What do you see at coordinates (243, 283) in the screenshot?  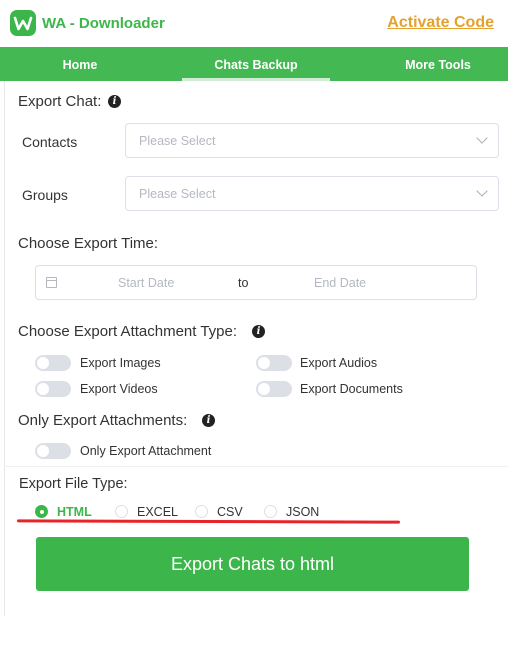 I see `date-separator: to` at bounding box center [243, 283].